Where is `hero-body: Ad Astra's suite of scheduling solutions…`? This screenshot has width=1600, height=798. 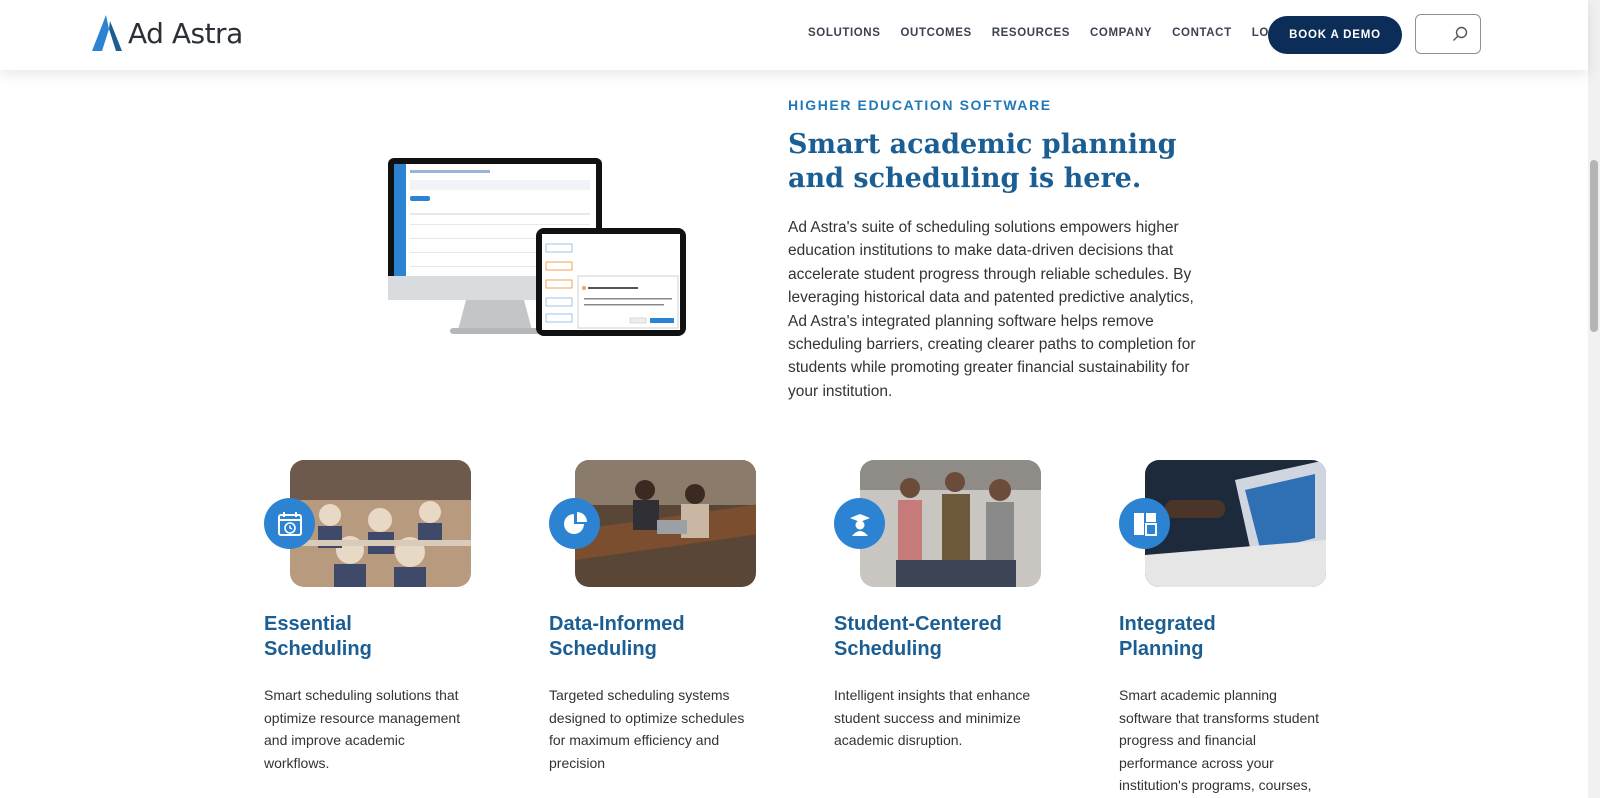 hero-body: Ad Astra's suite of scheduling solutions… is located at coordinates (992, 309).